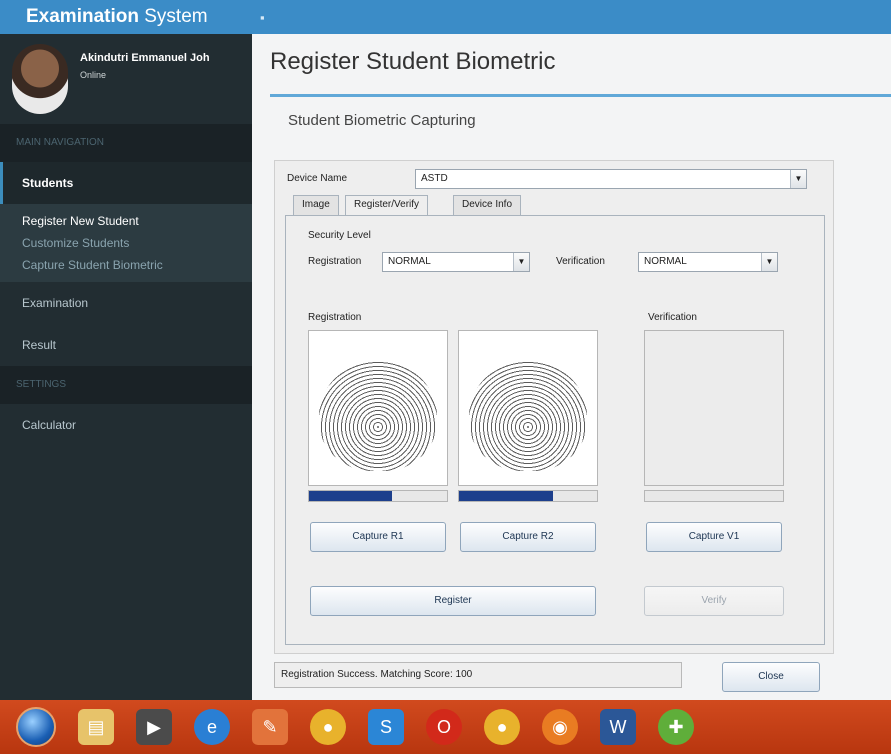 The height and width of the screenshot is (754, 891). I want to click on file-explorer-icon: ▤, so click(96, 727).